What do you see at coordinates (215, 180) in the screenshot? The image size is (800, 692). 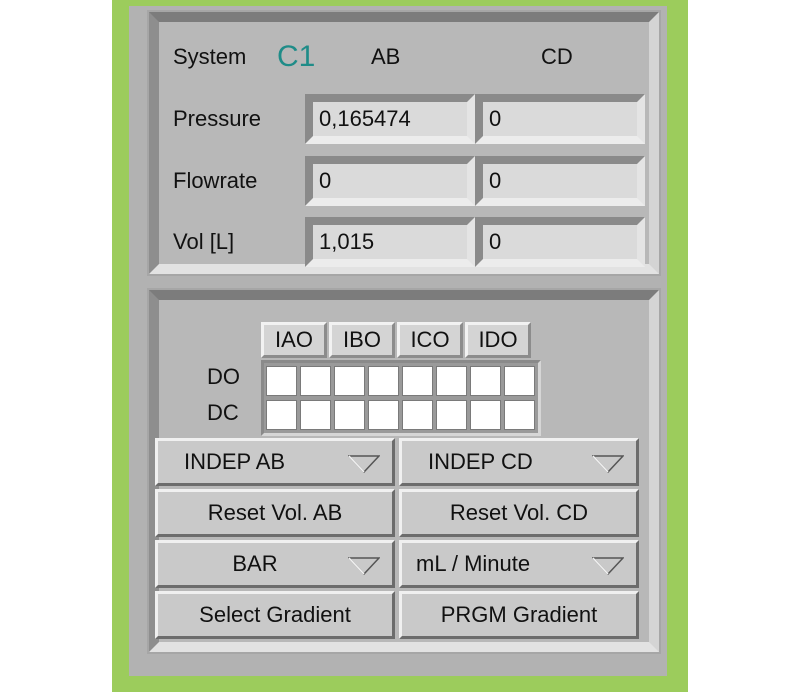 I see `flowrate-label: Flowrate` at bounding box center [215, 180].